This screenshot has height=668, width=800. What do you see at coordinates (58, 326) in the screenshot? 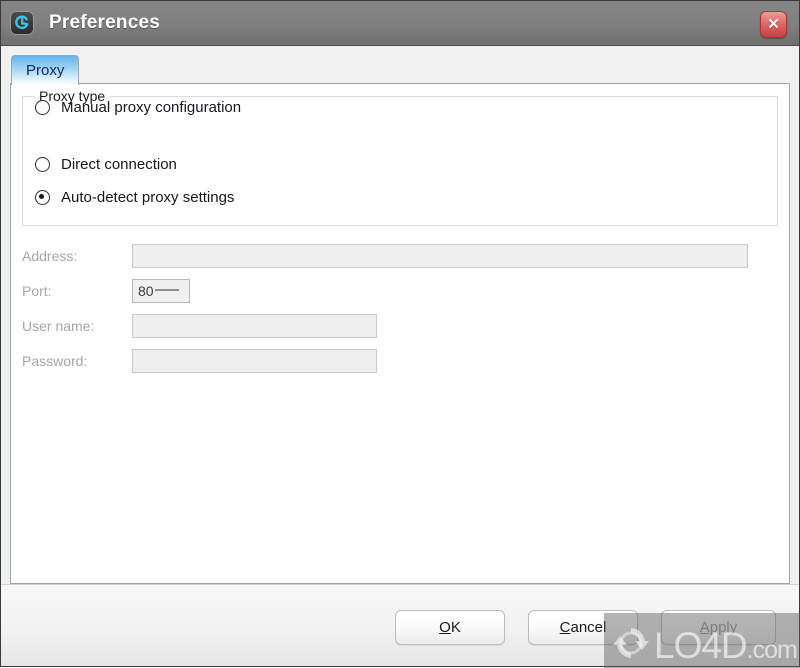
I see `username-label: User name:` at bounding box center [58, 326].